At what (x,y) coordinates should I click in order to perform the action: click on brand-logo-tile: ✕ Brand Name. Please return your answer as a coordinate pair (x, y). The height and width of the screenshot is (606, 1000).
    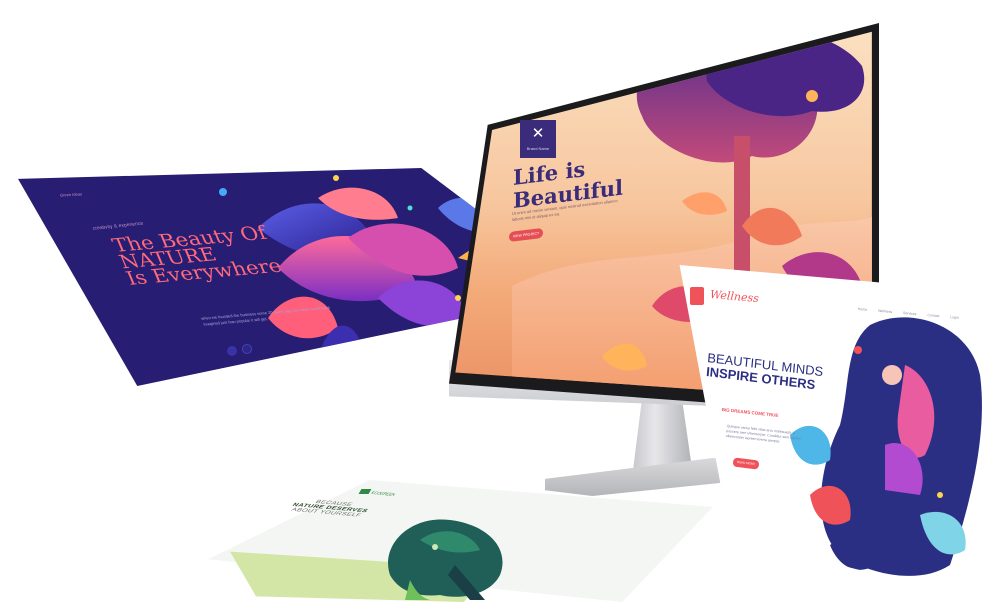
    Looking at the image, I should click on (538, 139).